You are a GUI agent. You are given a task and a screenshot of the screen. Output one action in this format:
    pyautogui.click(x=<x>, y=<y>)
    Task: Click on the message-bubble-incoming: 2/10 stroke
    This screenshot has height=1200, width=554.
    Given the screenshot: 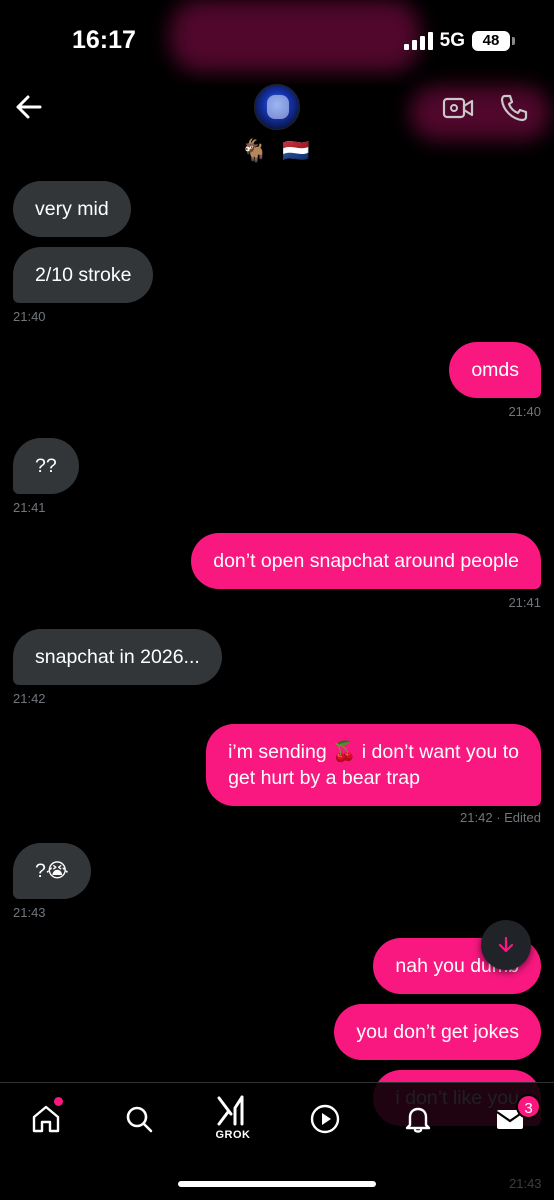 What is the action you would take?
    pyautogui.click(x=83, y=275)
    